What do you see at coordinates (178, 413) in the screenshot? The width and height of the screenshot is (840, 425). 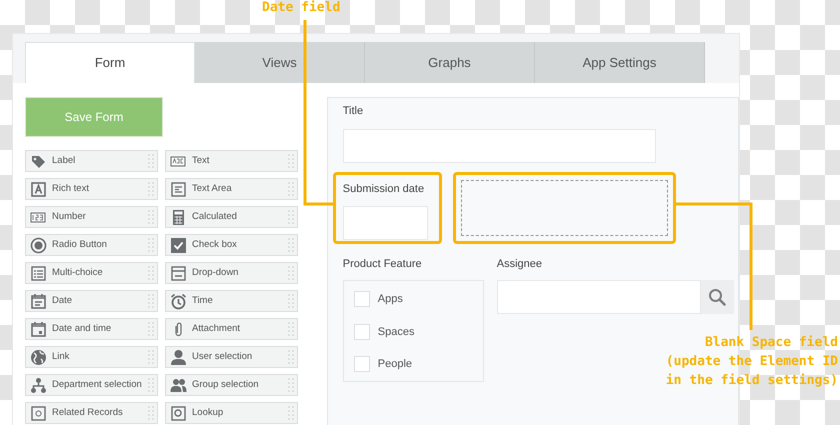 I see `lookup-icon` at bounding box center [178, 413].